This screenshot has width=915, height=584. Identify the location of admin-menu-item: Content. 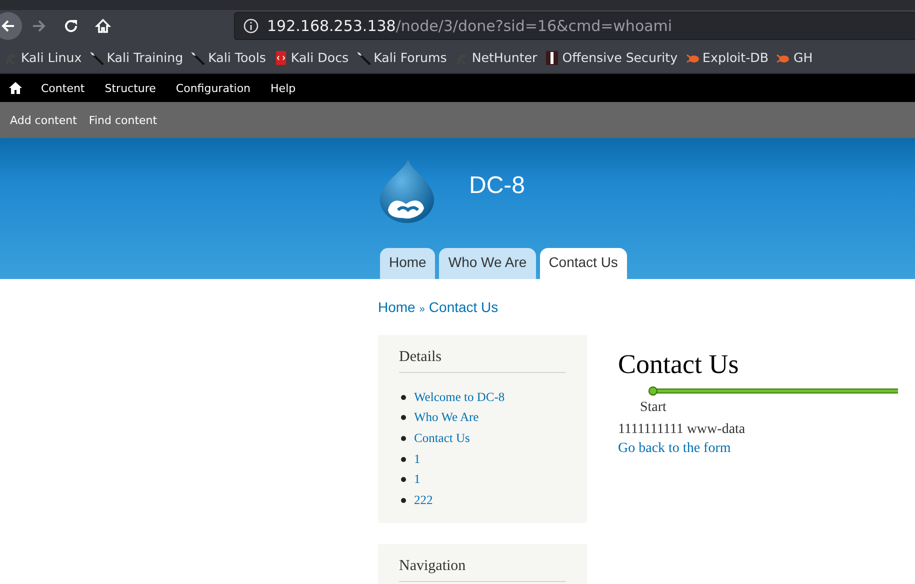
(63, 88).